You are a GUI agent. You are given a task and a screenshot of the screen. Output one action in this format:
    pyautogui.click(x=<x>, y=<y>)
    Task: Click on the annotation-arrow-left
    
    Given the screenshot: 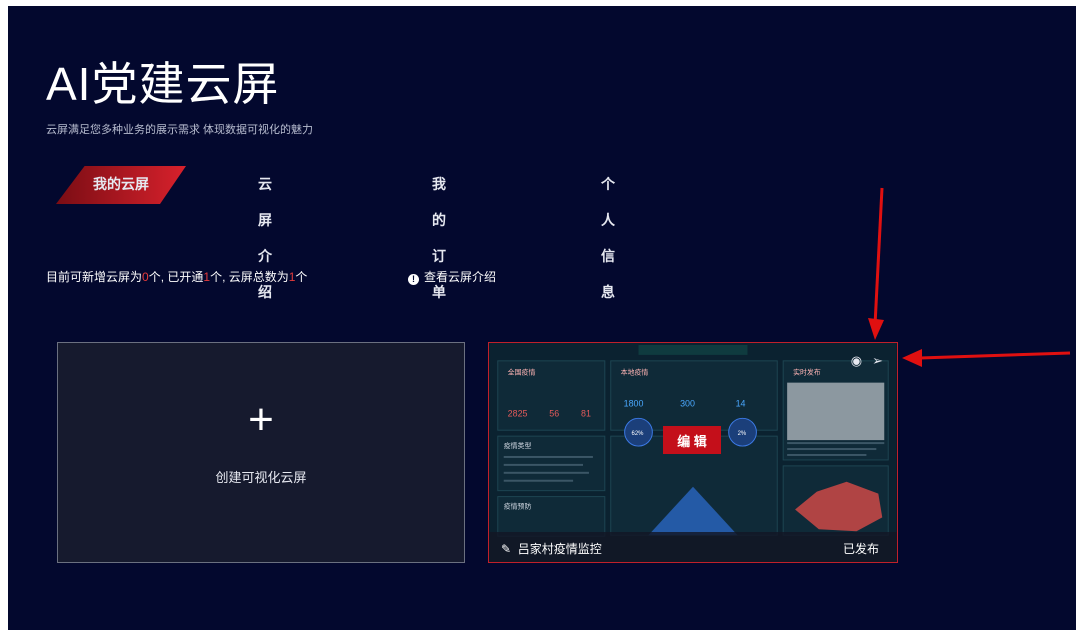 What is the action you would take?
    pyautogui.click(x=995, y=355)
    